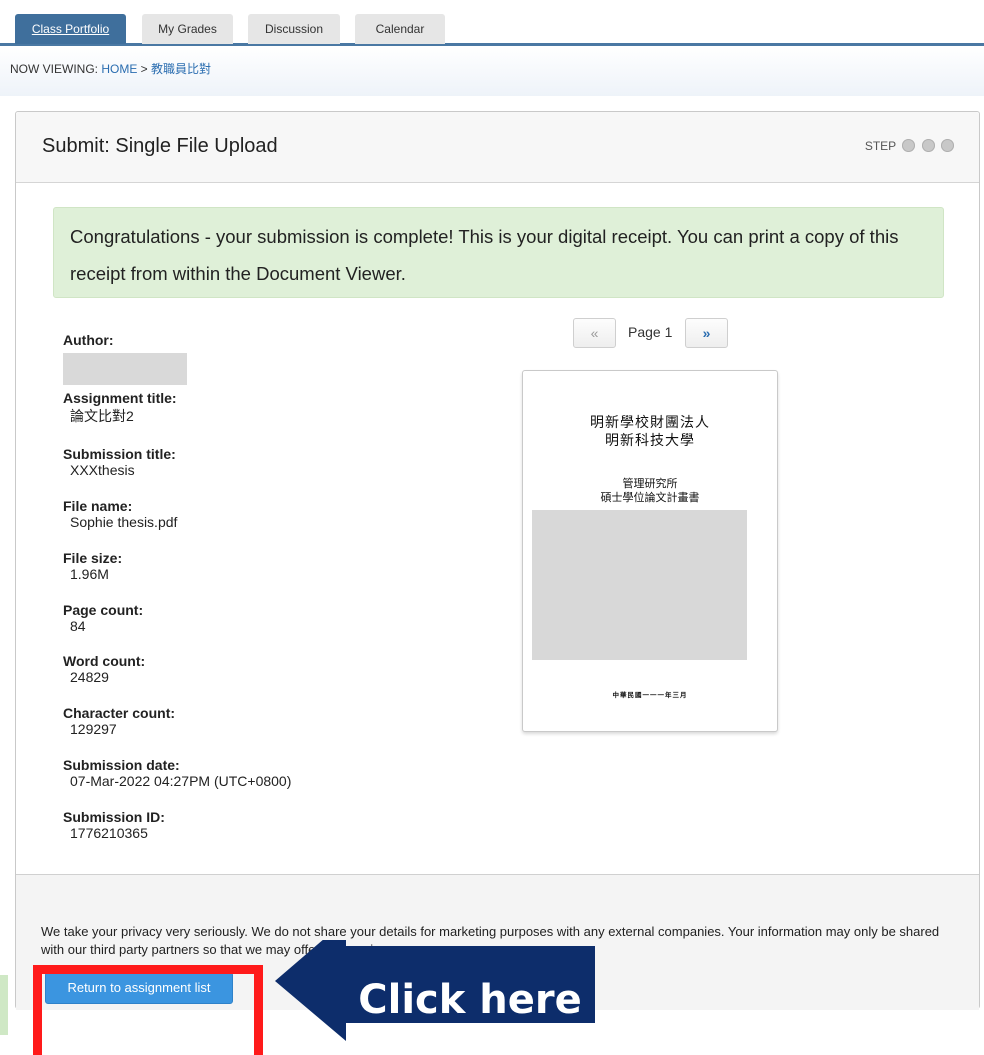  What do you see at coordinates (4, 1005) in the screenshot?
I see `background-strip` at bounding box center [4, 1005].